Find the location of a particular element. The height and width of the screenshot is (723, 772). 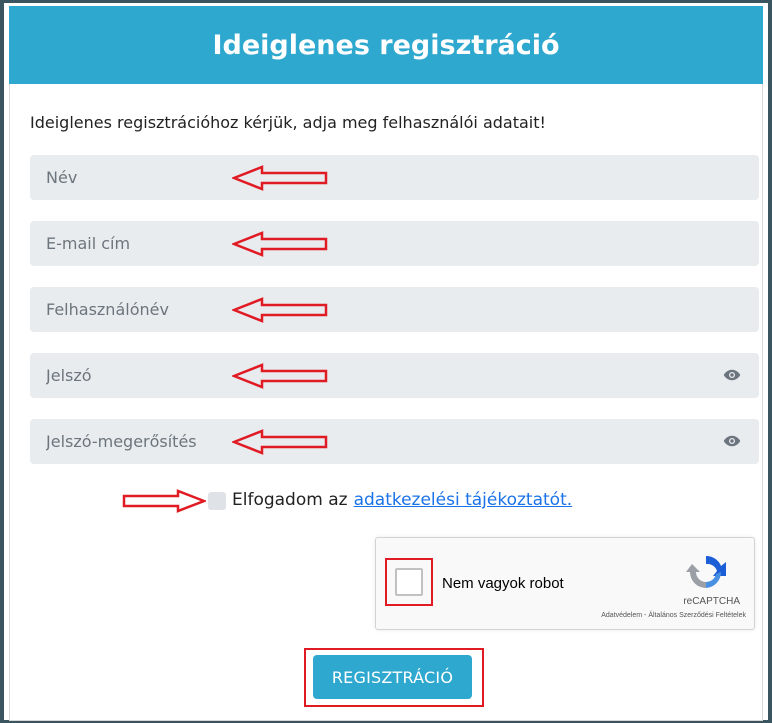

username-input is located at coordinates (394, 309).